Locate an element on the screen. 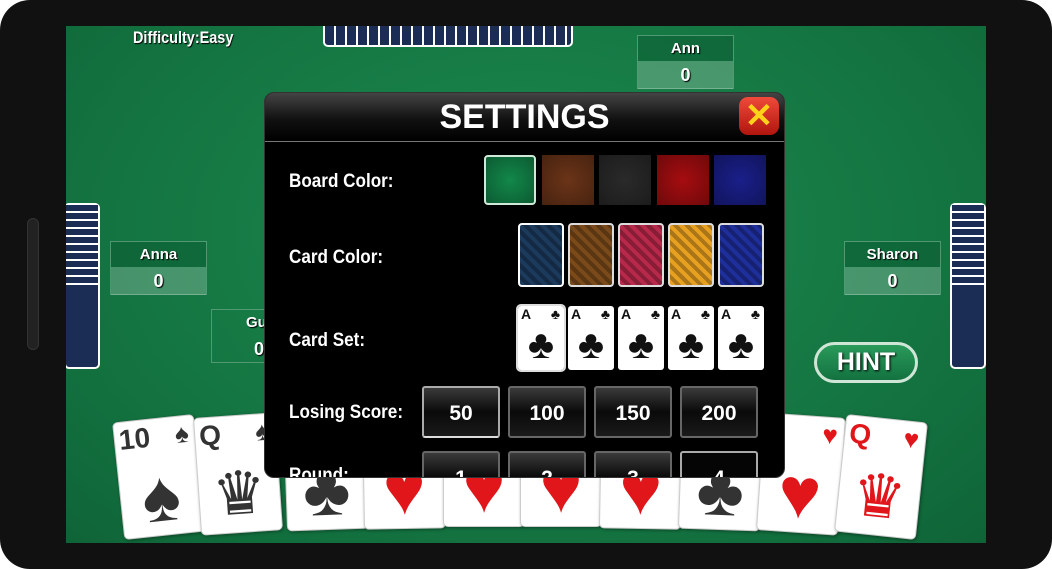  card-rank: 10 is located at coordinates (134, 438).